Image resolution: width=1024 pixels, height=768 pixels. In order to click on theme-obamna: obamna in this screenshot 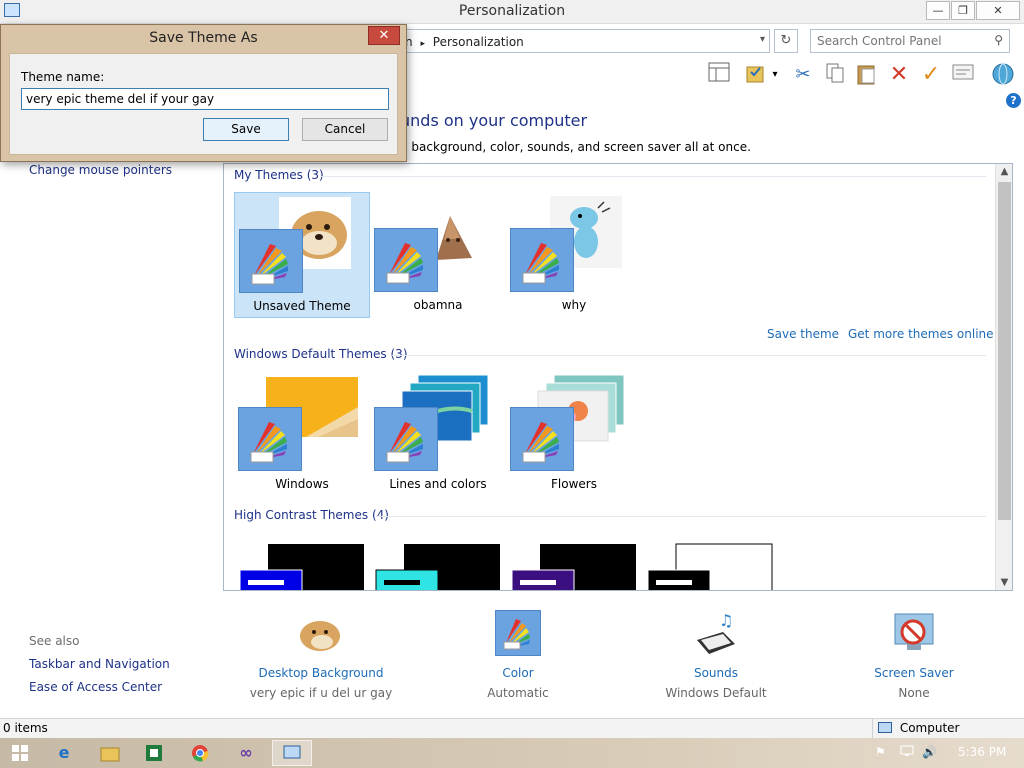, I will do `click(438, 255)`.